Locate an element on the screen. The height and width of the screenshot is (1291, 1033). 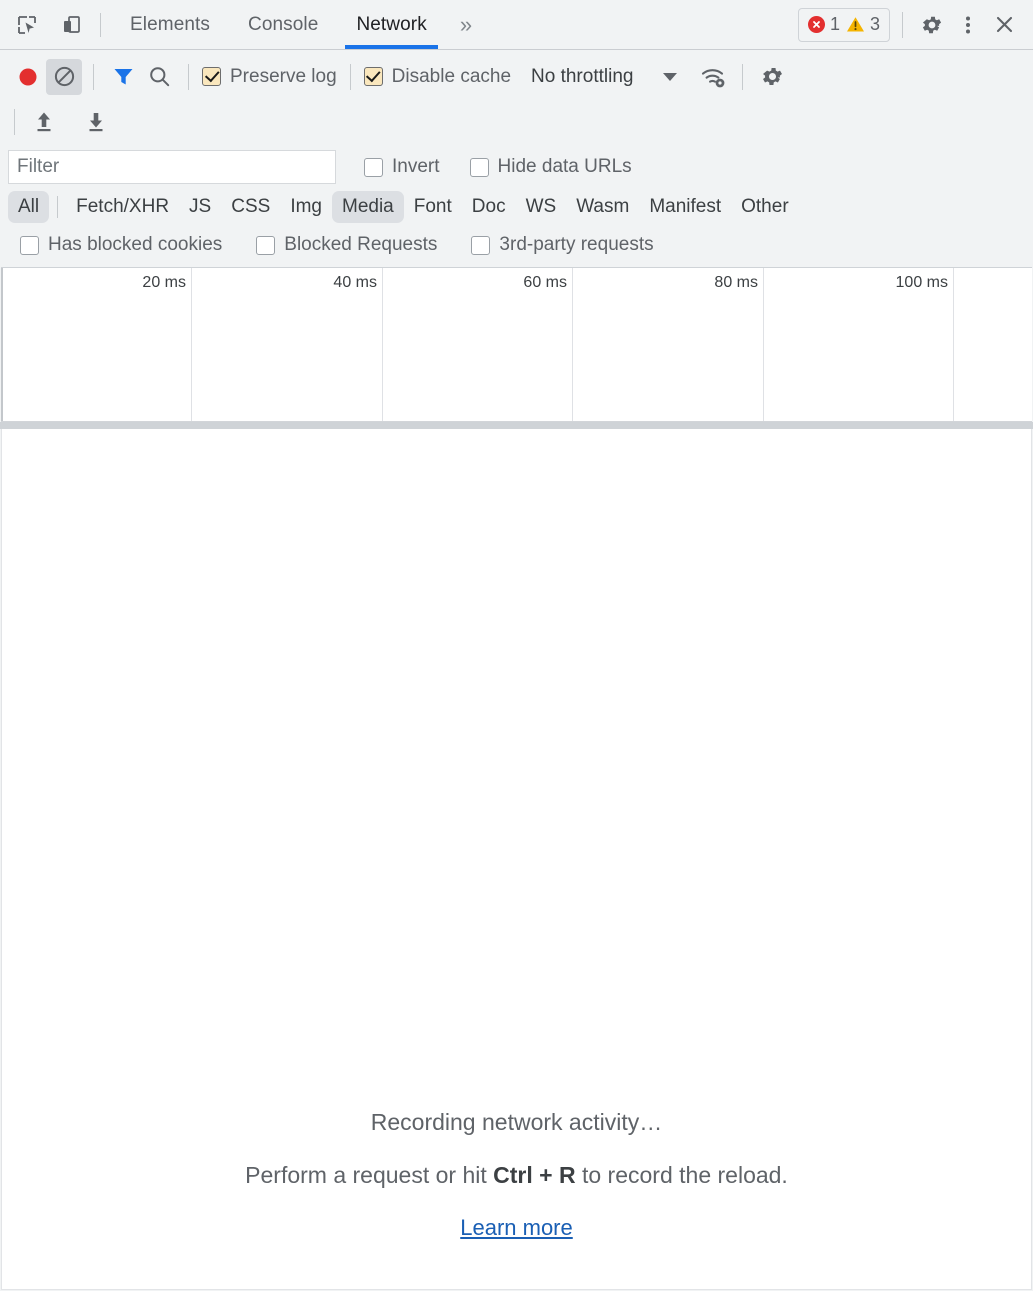
tab-elements: Elements is located at coordinates (170, 24).